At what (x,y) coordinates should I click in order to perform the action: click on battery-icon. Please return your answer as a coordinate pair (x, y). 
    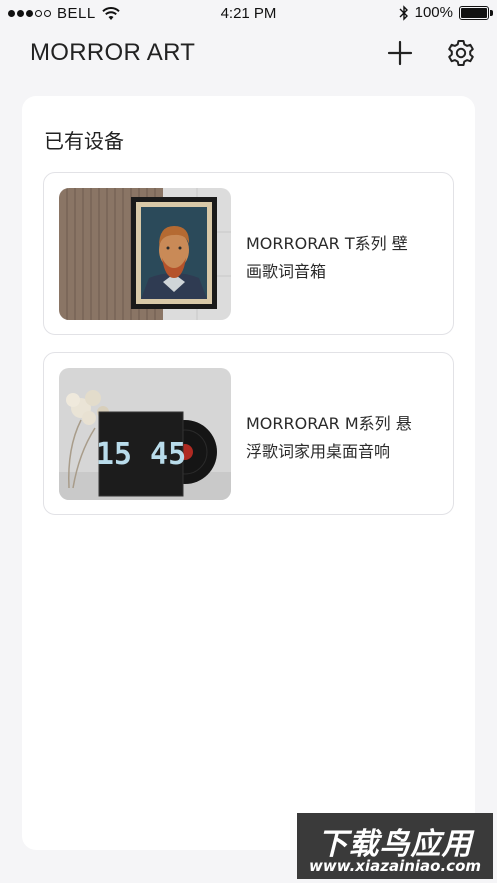
    Looking at the image, I should click on (476, 12).